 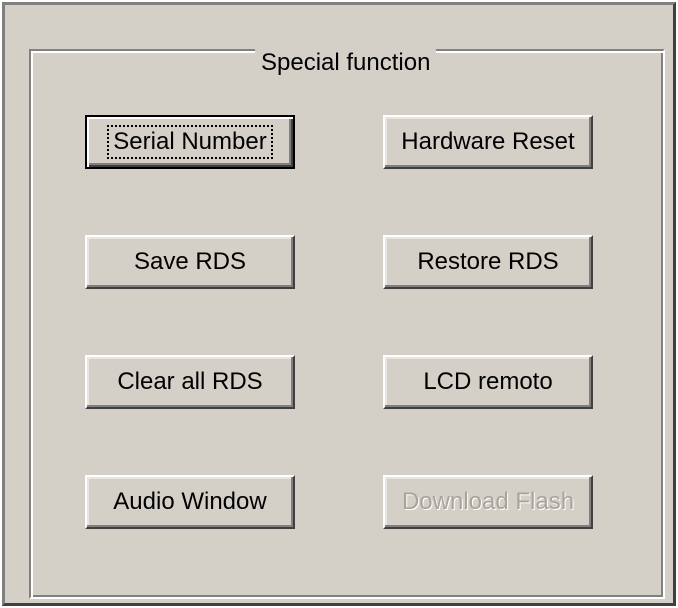 I want to click on save-rds-button: Save RDS, so click(x=190, y=262).